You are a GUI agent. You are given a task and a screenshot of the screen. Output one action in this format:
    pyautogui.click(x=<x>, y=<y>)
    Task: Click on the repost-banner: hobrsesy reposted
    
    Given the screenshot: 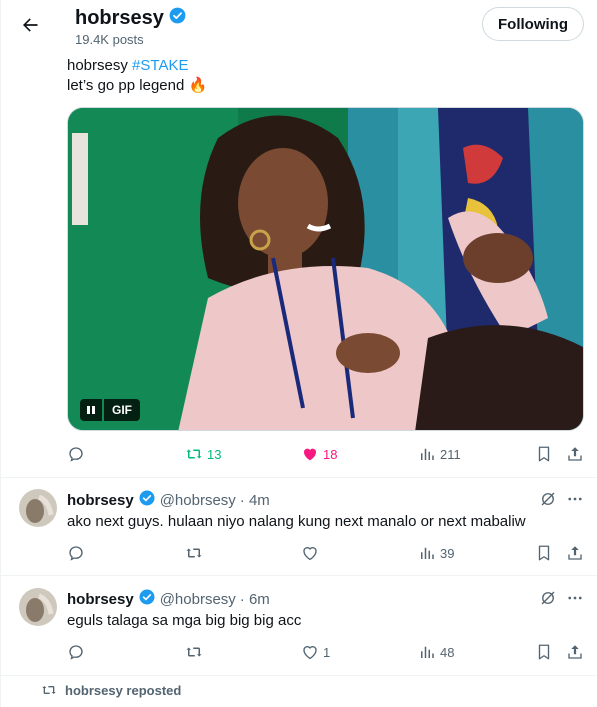 What is the action you would take?
    pyautogui.click(x=111, y=690)
    